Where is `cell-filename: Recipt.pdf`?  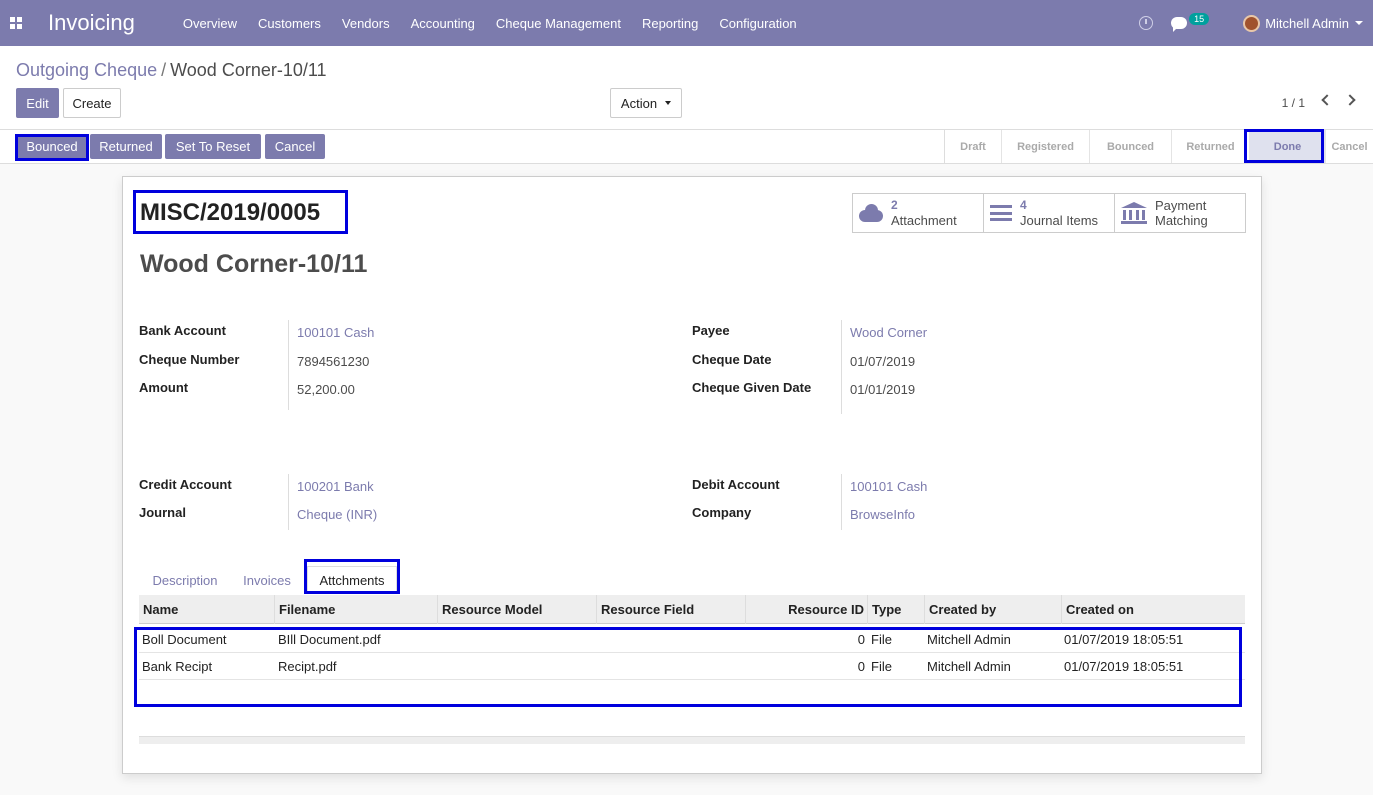
cell-filename: Recipt.pdf is located at coordinates (307, 666).